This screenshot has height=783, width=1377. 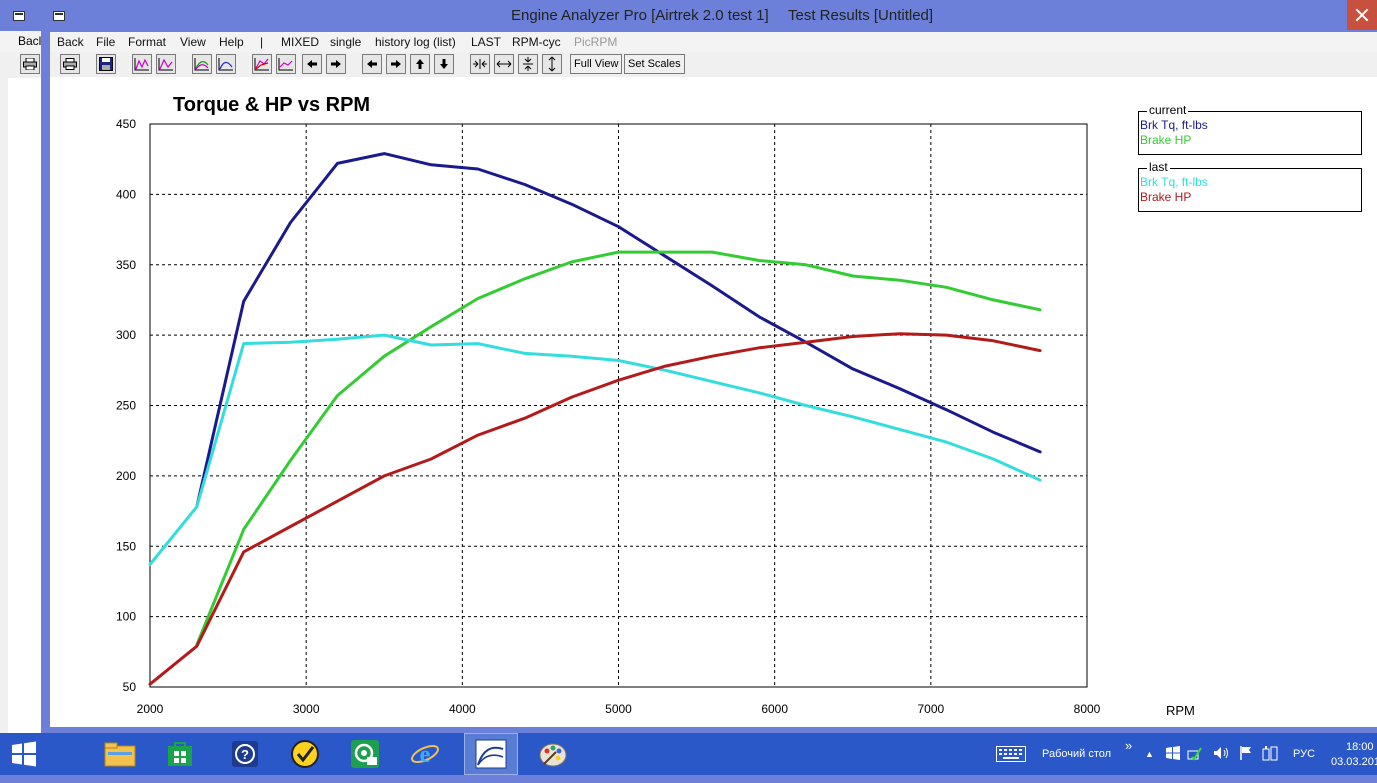 What do you see at coordinates (4, 405) in the screenshot?
I see `background-window-gutter` at bounding box center [4, 405].